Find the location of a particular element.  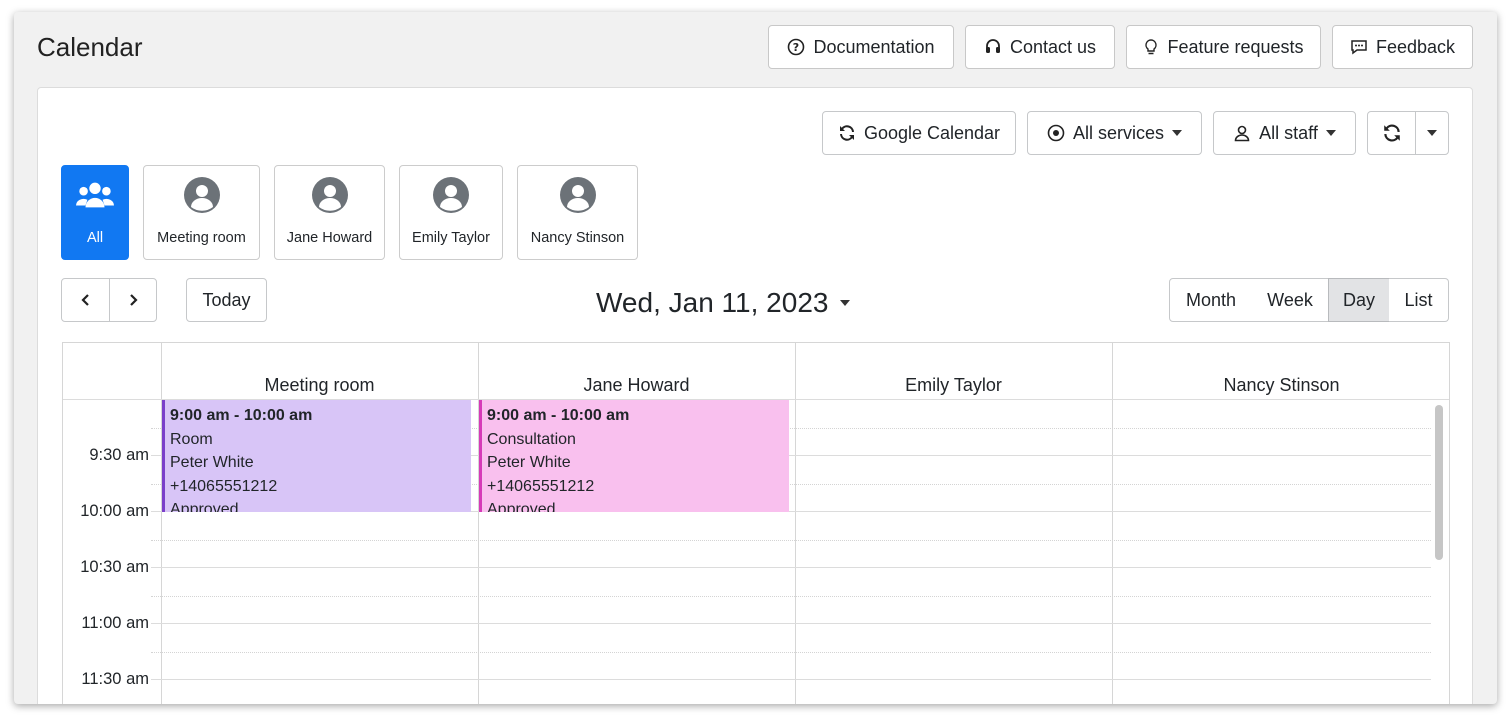

time-label: 11:00 am is located at coordinates (115, 623).